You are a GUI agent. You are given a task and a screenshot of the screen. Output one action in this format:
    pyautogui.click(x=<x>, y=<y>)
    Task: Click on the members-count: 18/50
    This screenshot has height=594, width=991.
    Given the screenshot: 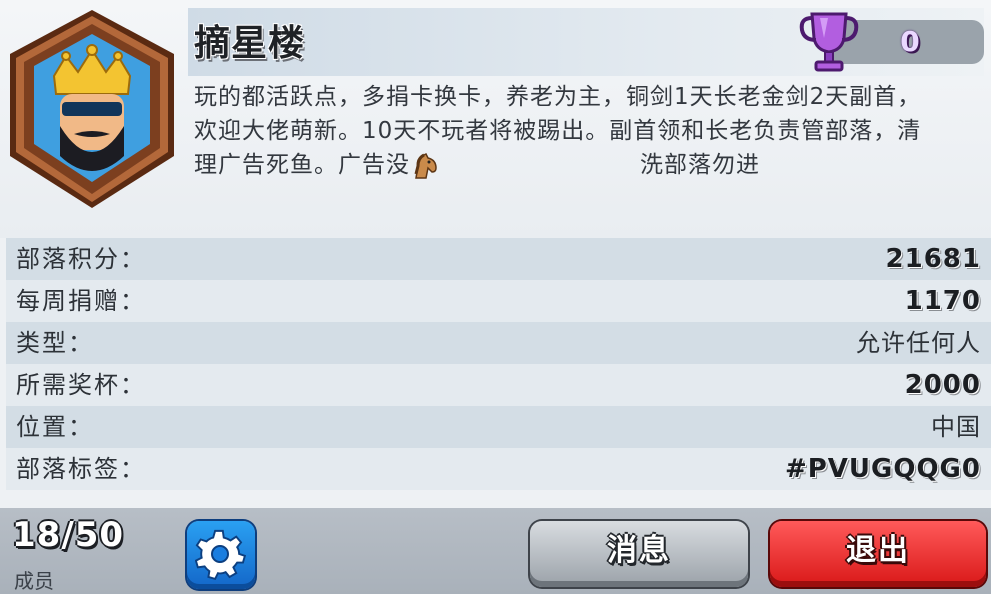 What is the action you would take?
    pyautogui.click(x=68, y=535)
    